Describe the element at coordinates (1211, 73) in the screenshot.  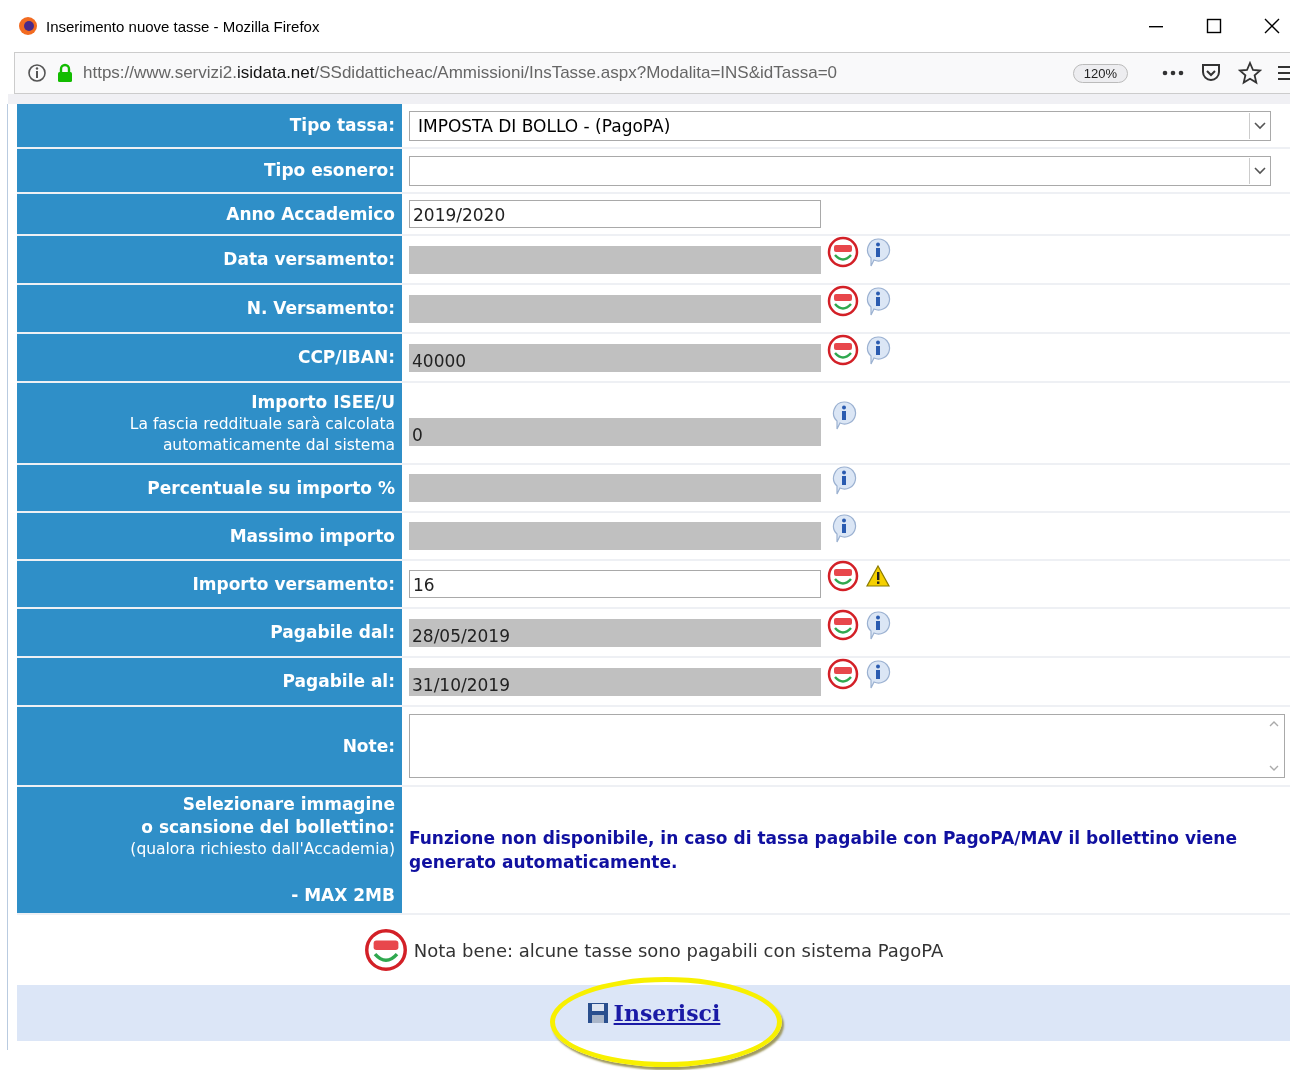
I see `pocket-icon` at that location.